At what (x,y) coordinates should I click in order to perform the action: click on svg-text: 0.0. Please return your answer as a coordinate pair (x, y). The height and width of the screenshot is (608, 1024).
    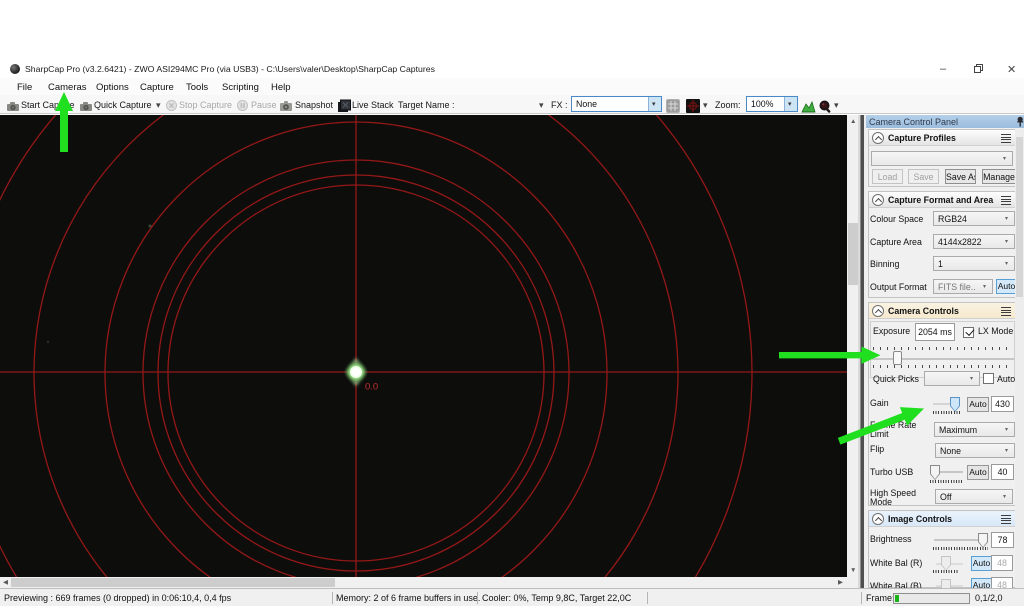
    Looking at the image, I should click on (371, 387).